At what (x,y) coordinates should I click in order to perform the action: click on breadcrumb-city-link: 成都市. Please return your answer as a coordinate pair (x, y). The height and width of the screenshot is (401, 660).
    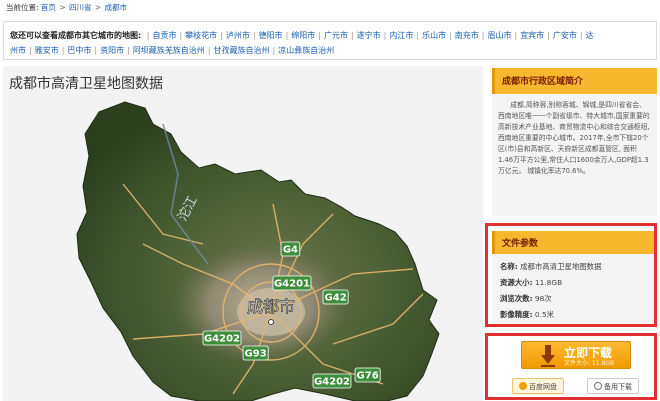
    Looking at the image, I should click on (116, 7).